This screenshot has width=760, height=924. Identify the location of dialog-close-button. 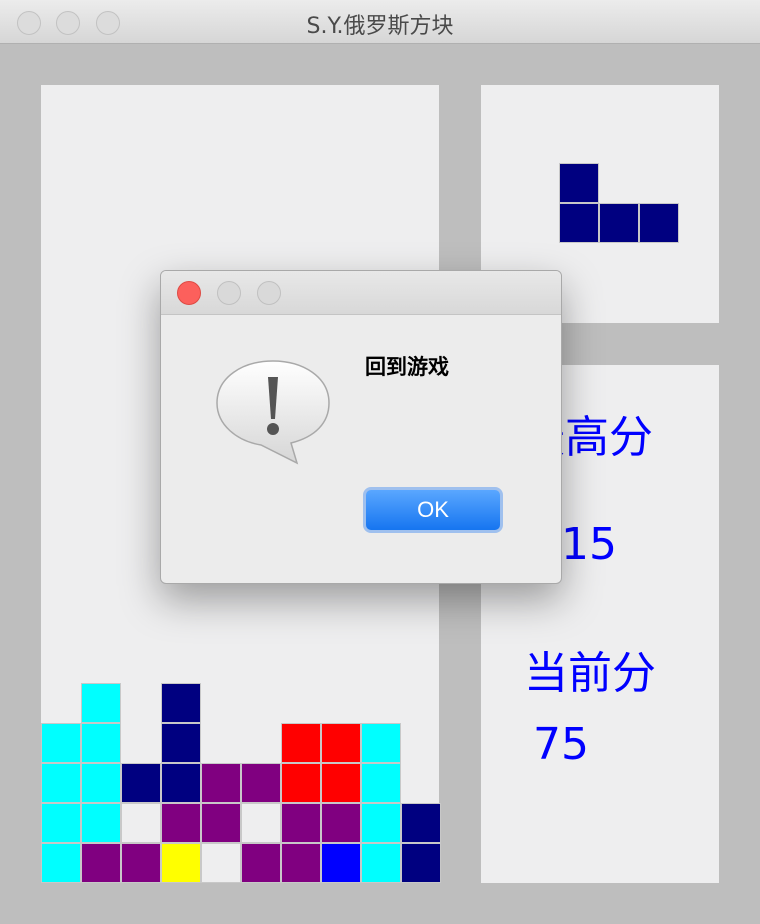
(189, 293).